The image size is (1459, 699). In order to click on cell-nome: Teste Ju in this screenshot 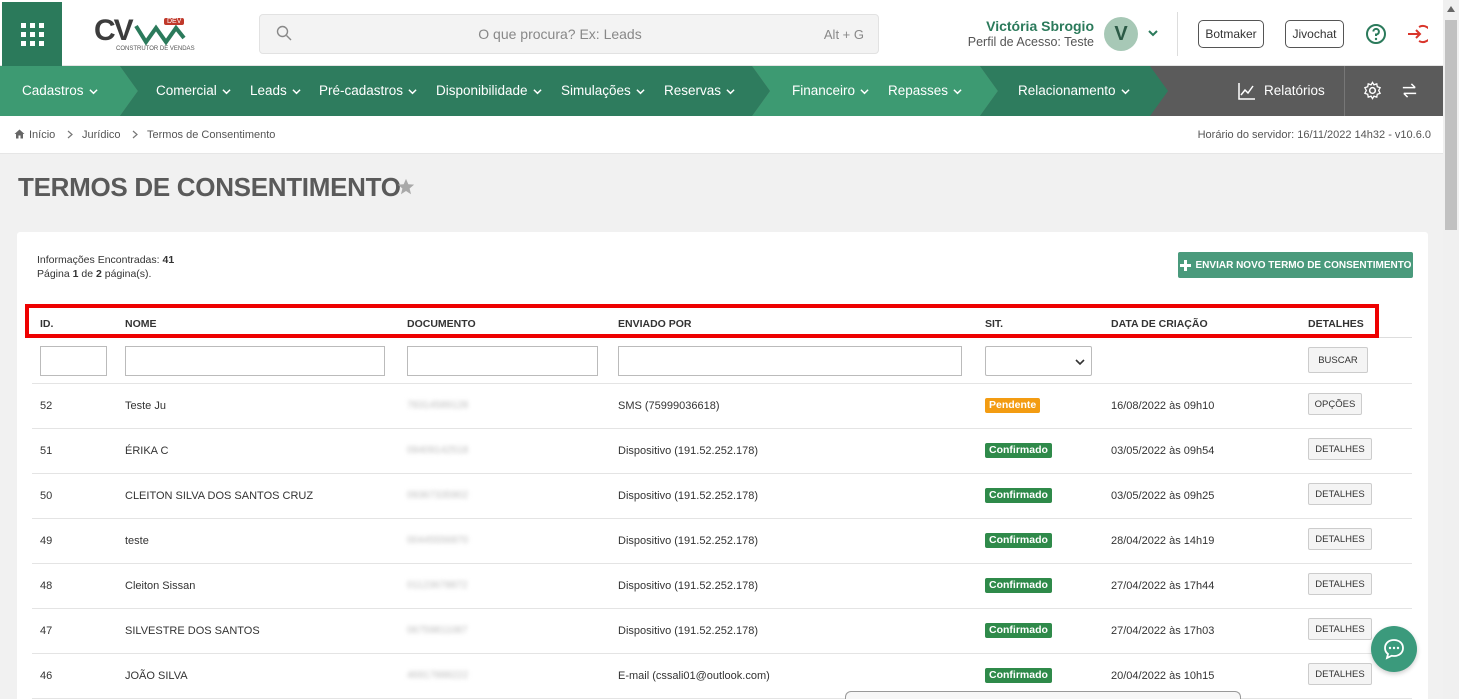, I will do `click(145, 406)`.